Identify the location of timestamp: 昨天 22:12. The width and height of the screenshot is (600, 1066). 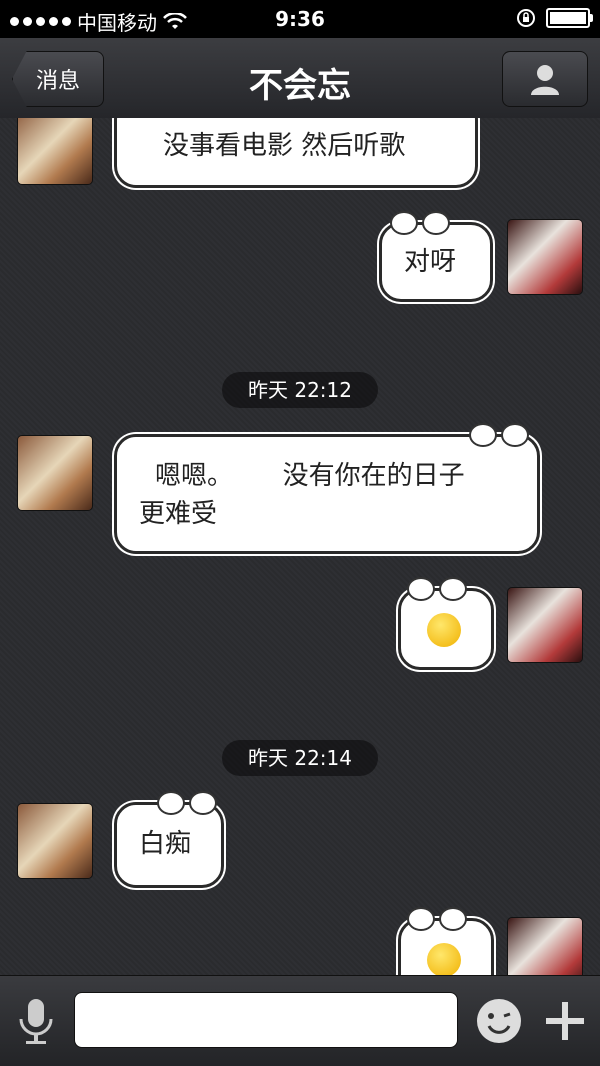
(300, 390).